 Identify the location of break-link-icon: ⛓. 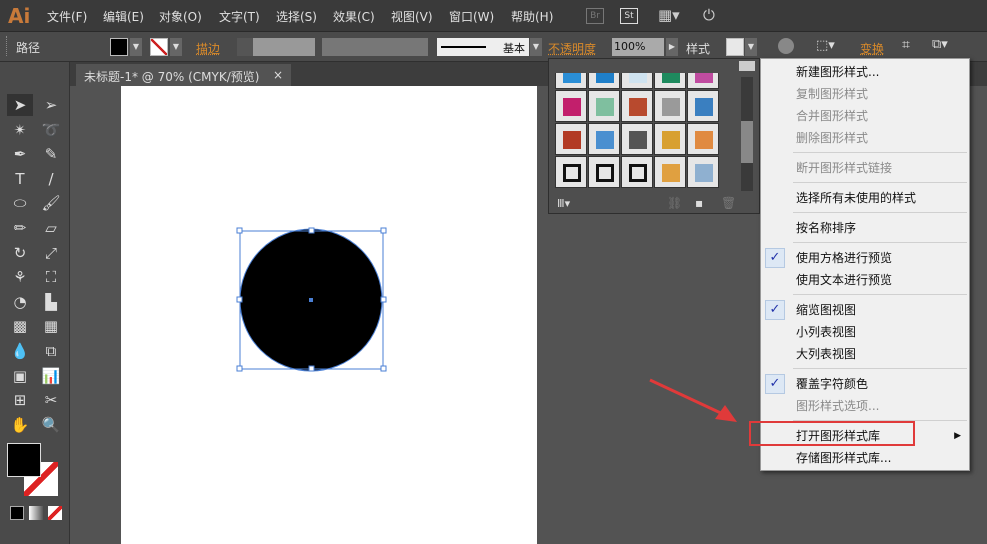
(674, 203).